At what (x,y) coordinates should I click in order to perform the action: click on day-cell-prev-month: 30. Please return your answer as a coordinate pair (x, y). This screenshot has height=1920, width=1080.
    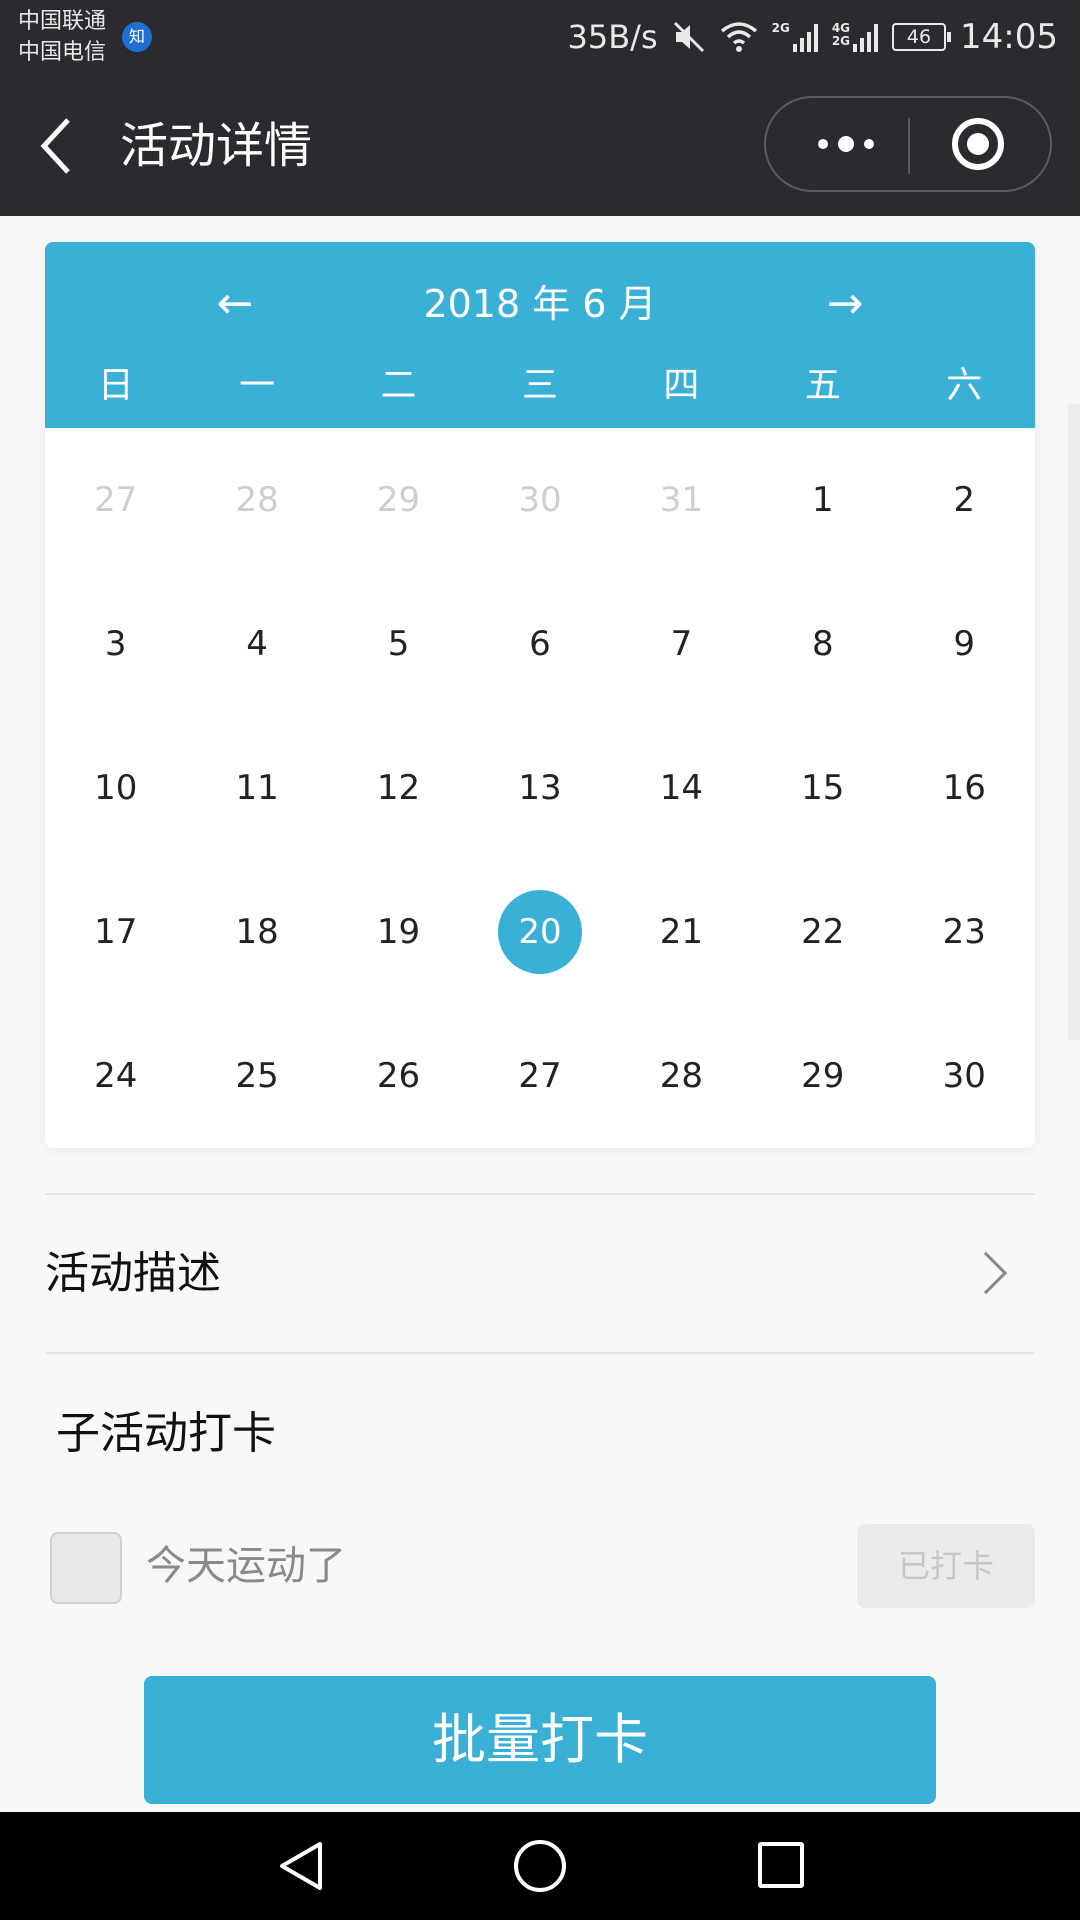
    Looking at the image, I should click on (539, 500).